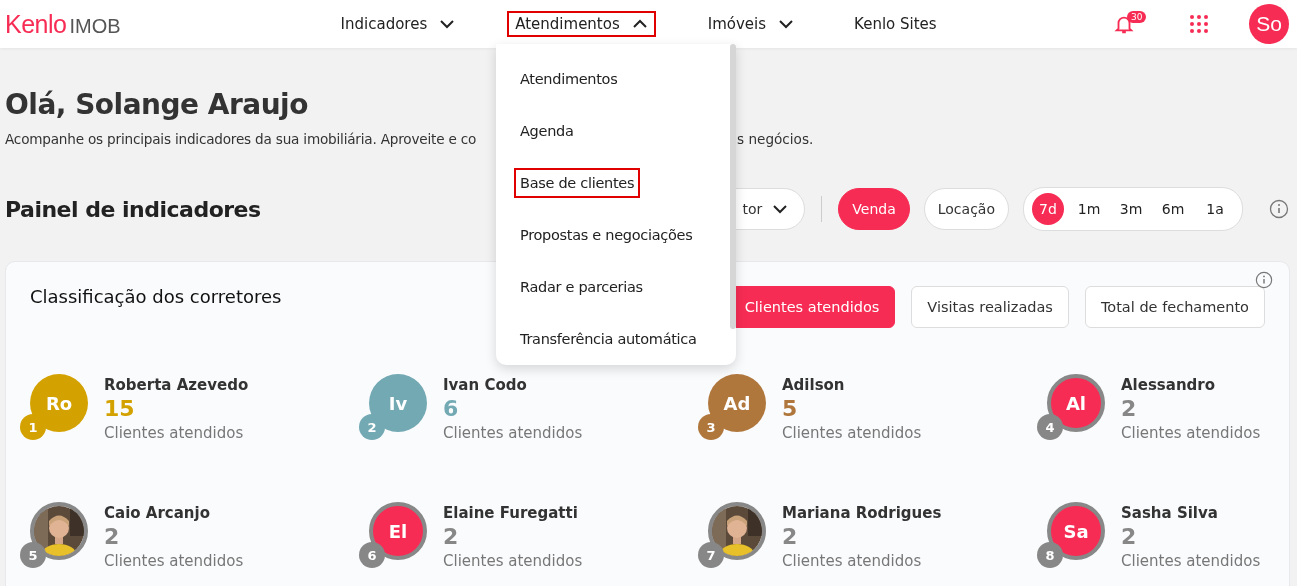 The height and width of the screenshot is (586, 1297). What do you see at coordinates (862, 513) in the screenshot?
I see `broker-name: Mariana Rodrigues` at bounding box center [862, 513].